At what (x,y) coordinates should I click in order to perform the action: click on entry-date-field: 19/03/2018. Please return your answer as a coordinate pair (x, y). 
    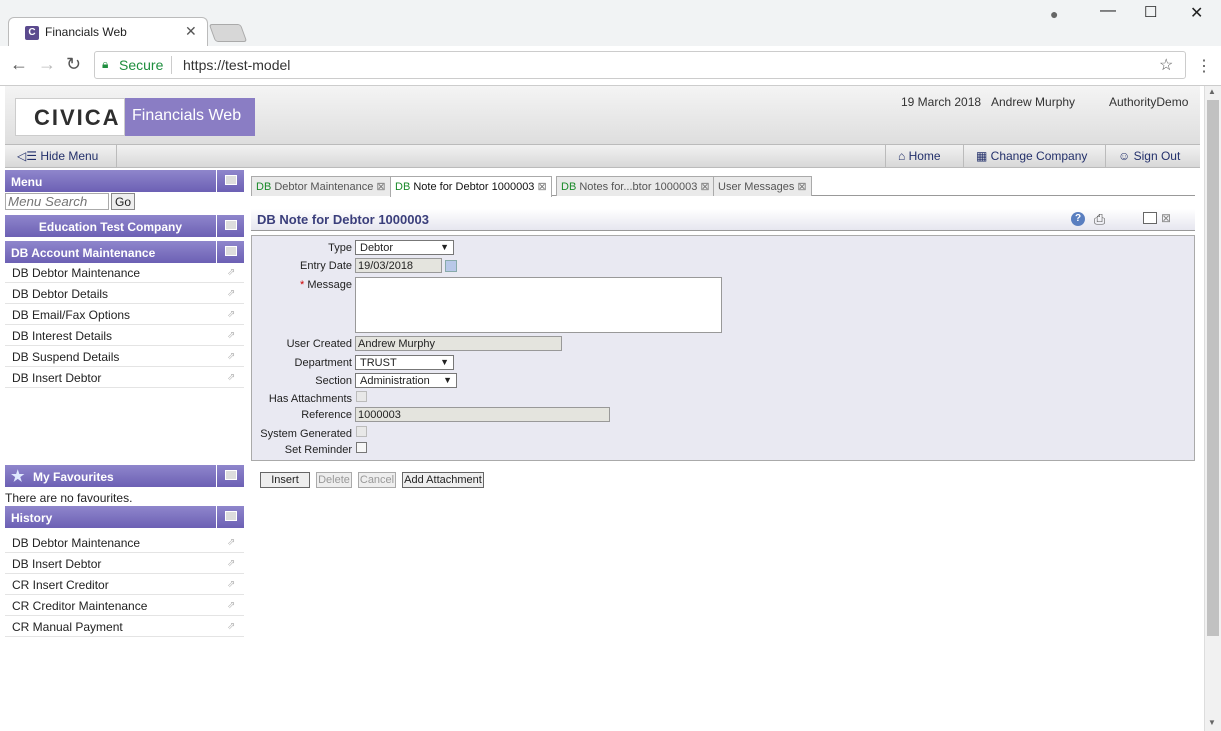
    Looking at the image, I should click on (398, 265).